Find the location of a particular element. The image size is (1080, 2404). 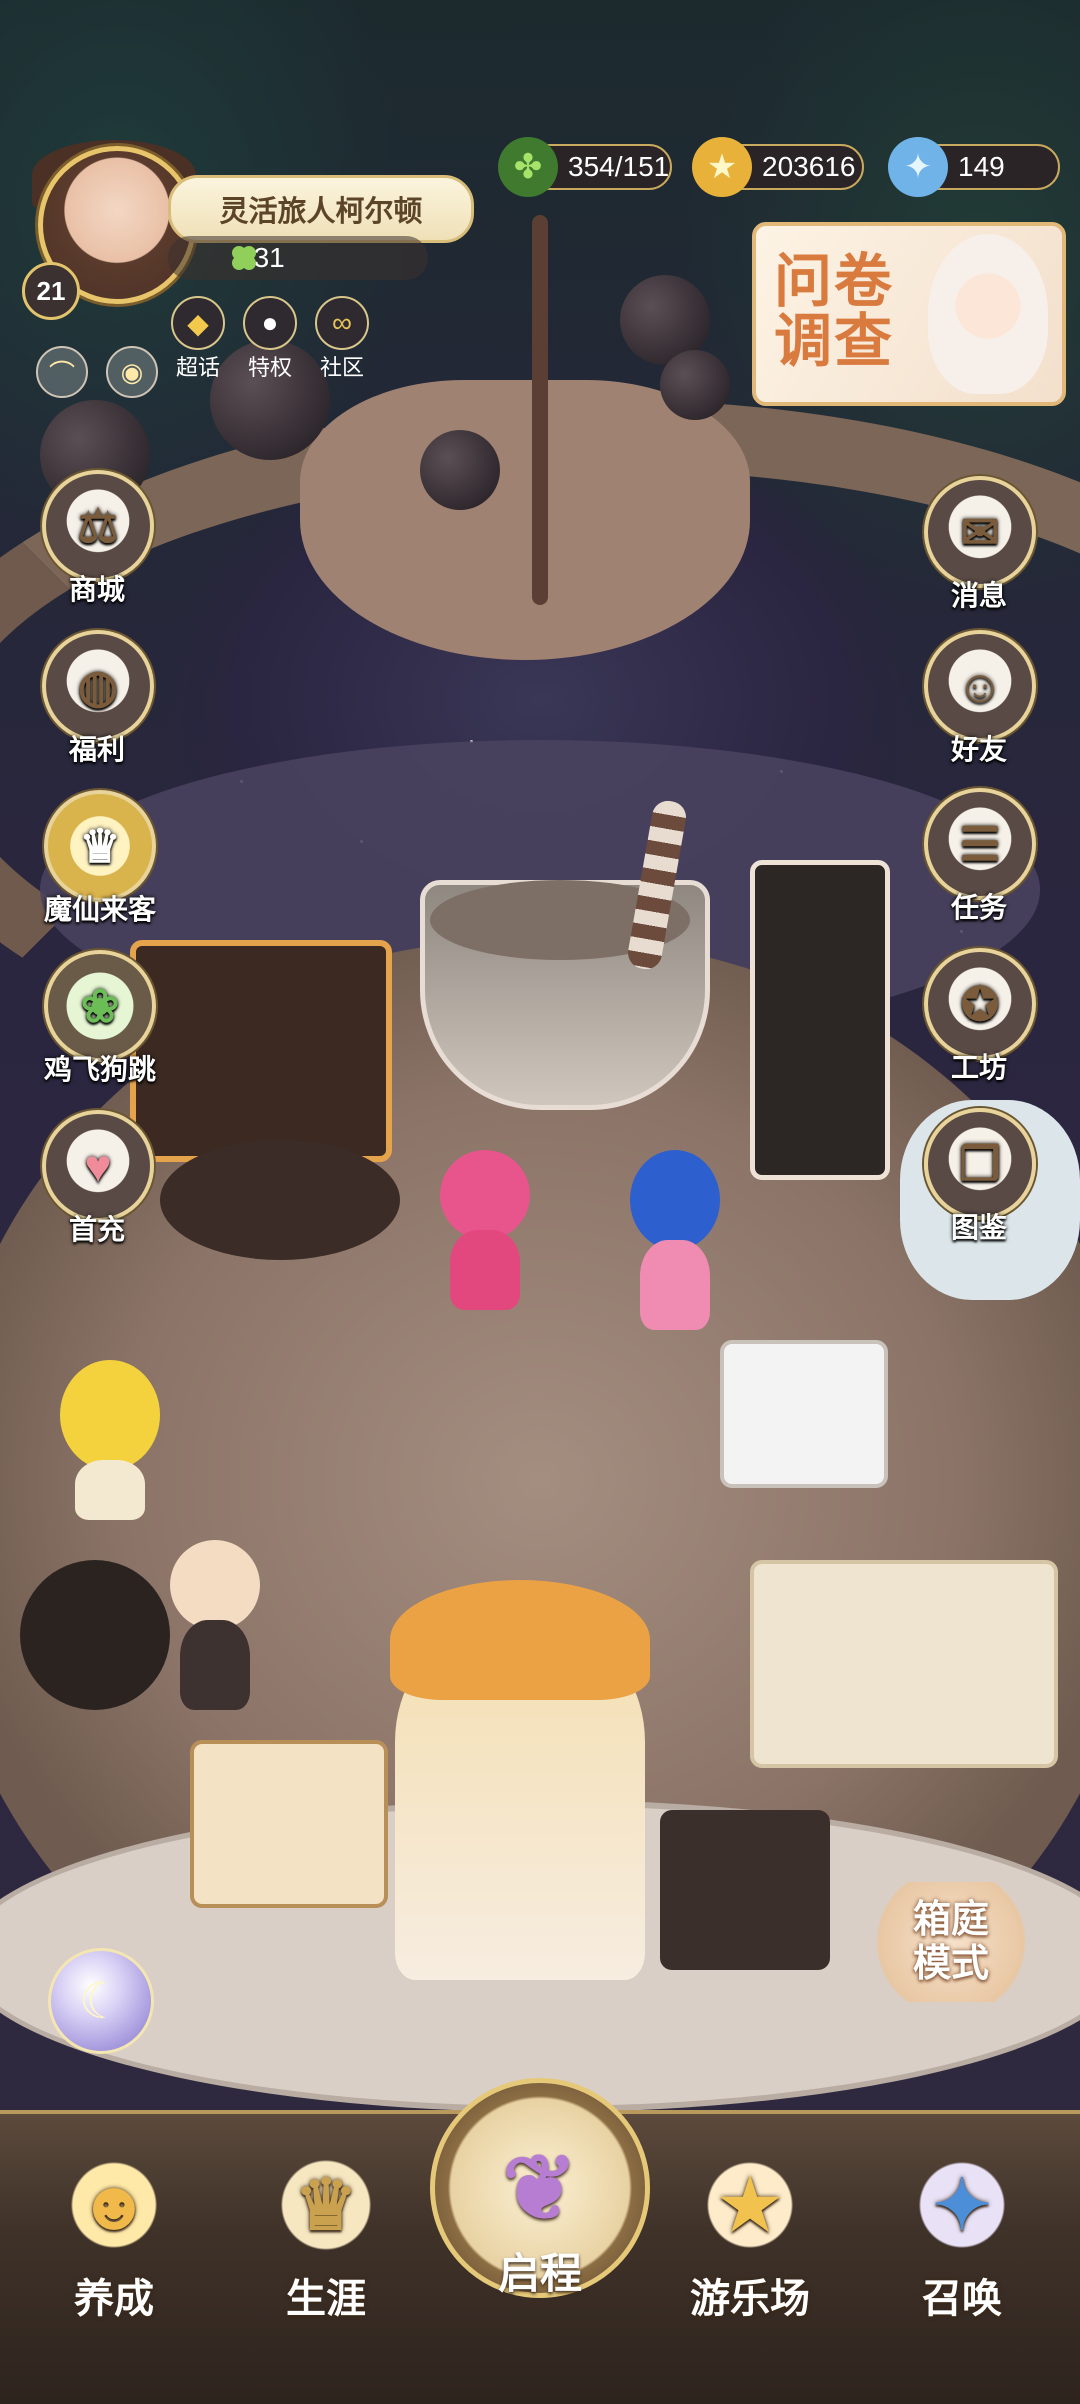

workshop-button: ✪ 工坊 is located at coordinates (980, 1017).